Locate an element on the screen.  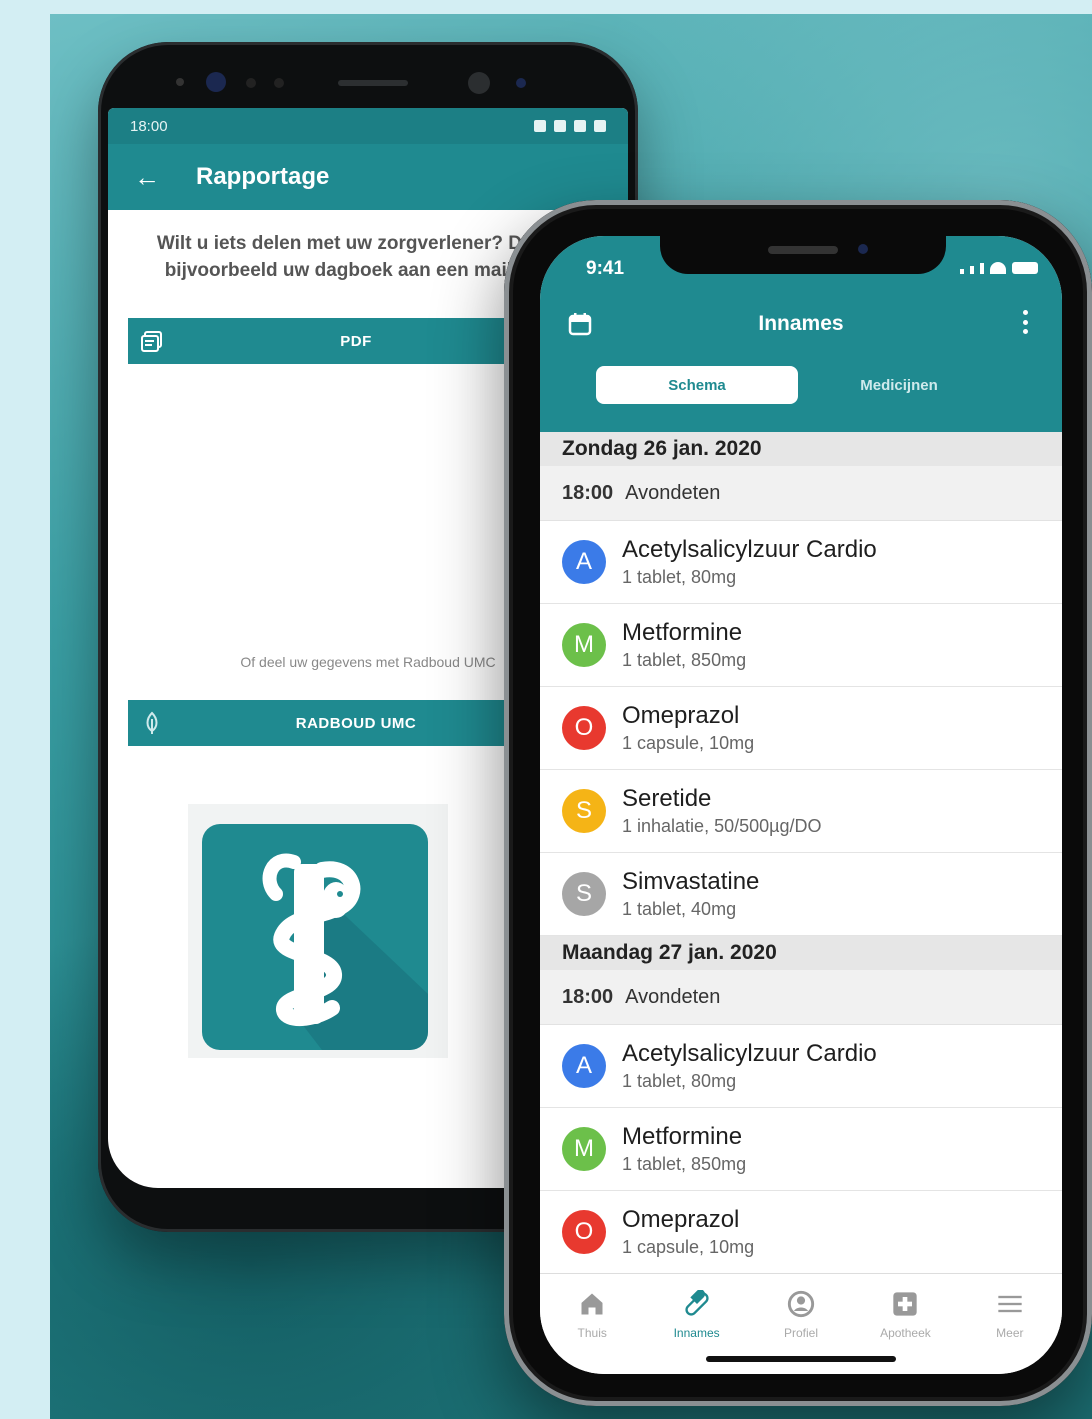
radboud-umc-button: RADBOUD UMC is located at coordinates (328, 723).